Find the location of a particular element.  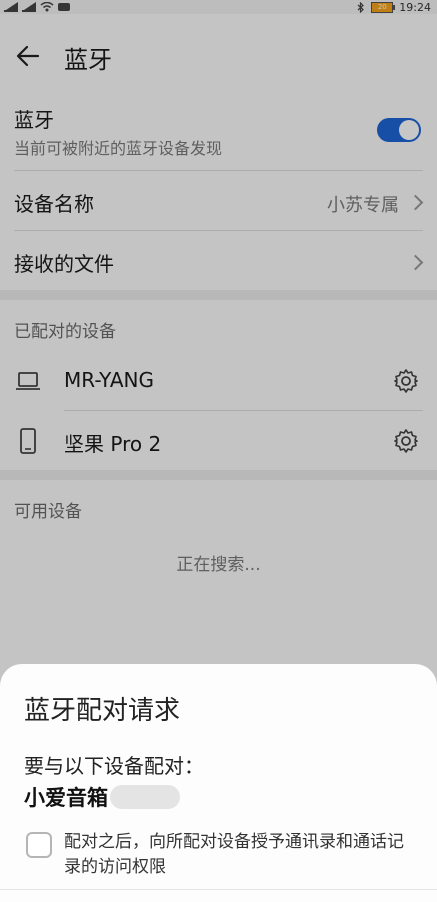

dialog-prompt: 要与以下设备配对： is located at coordinates (114, 766).